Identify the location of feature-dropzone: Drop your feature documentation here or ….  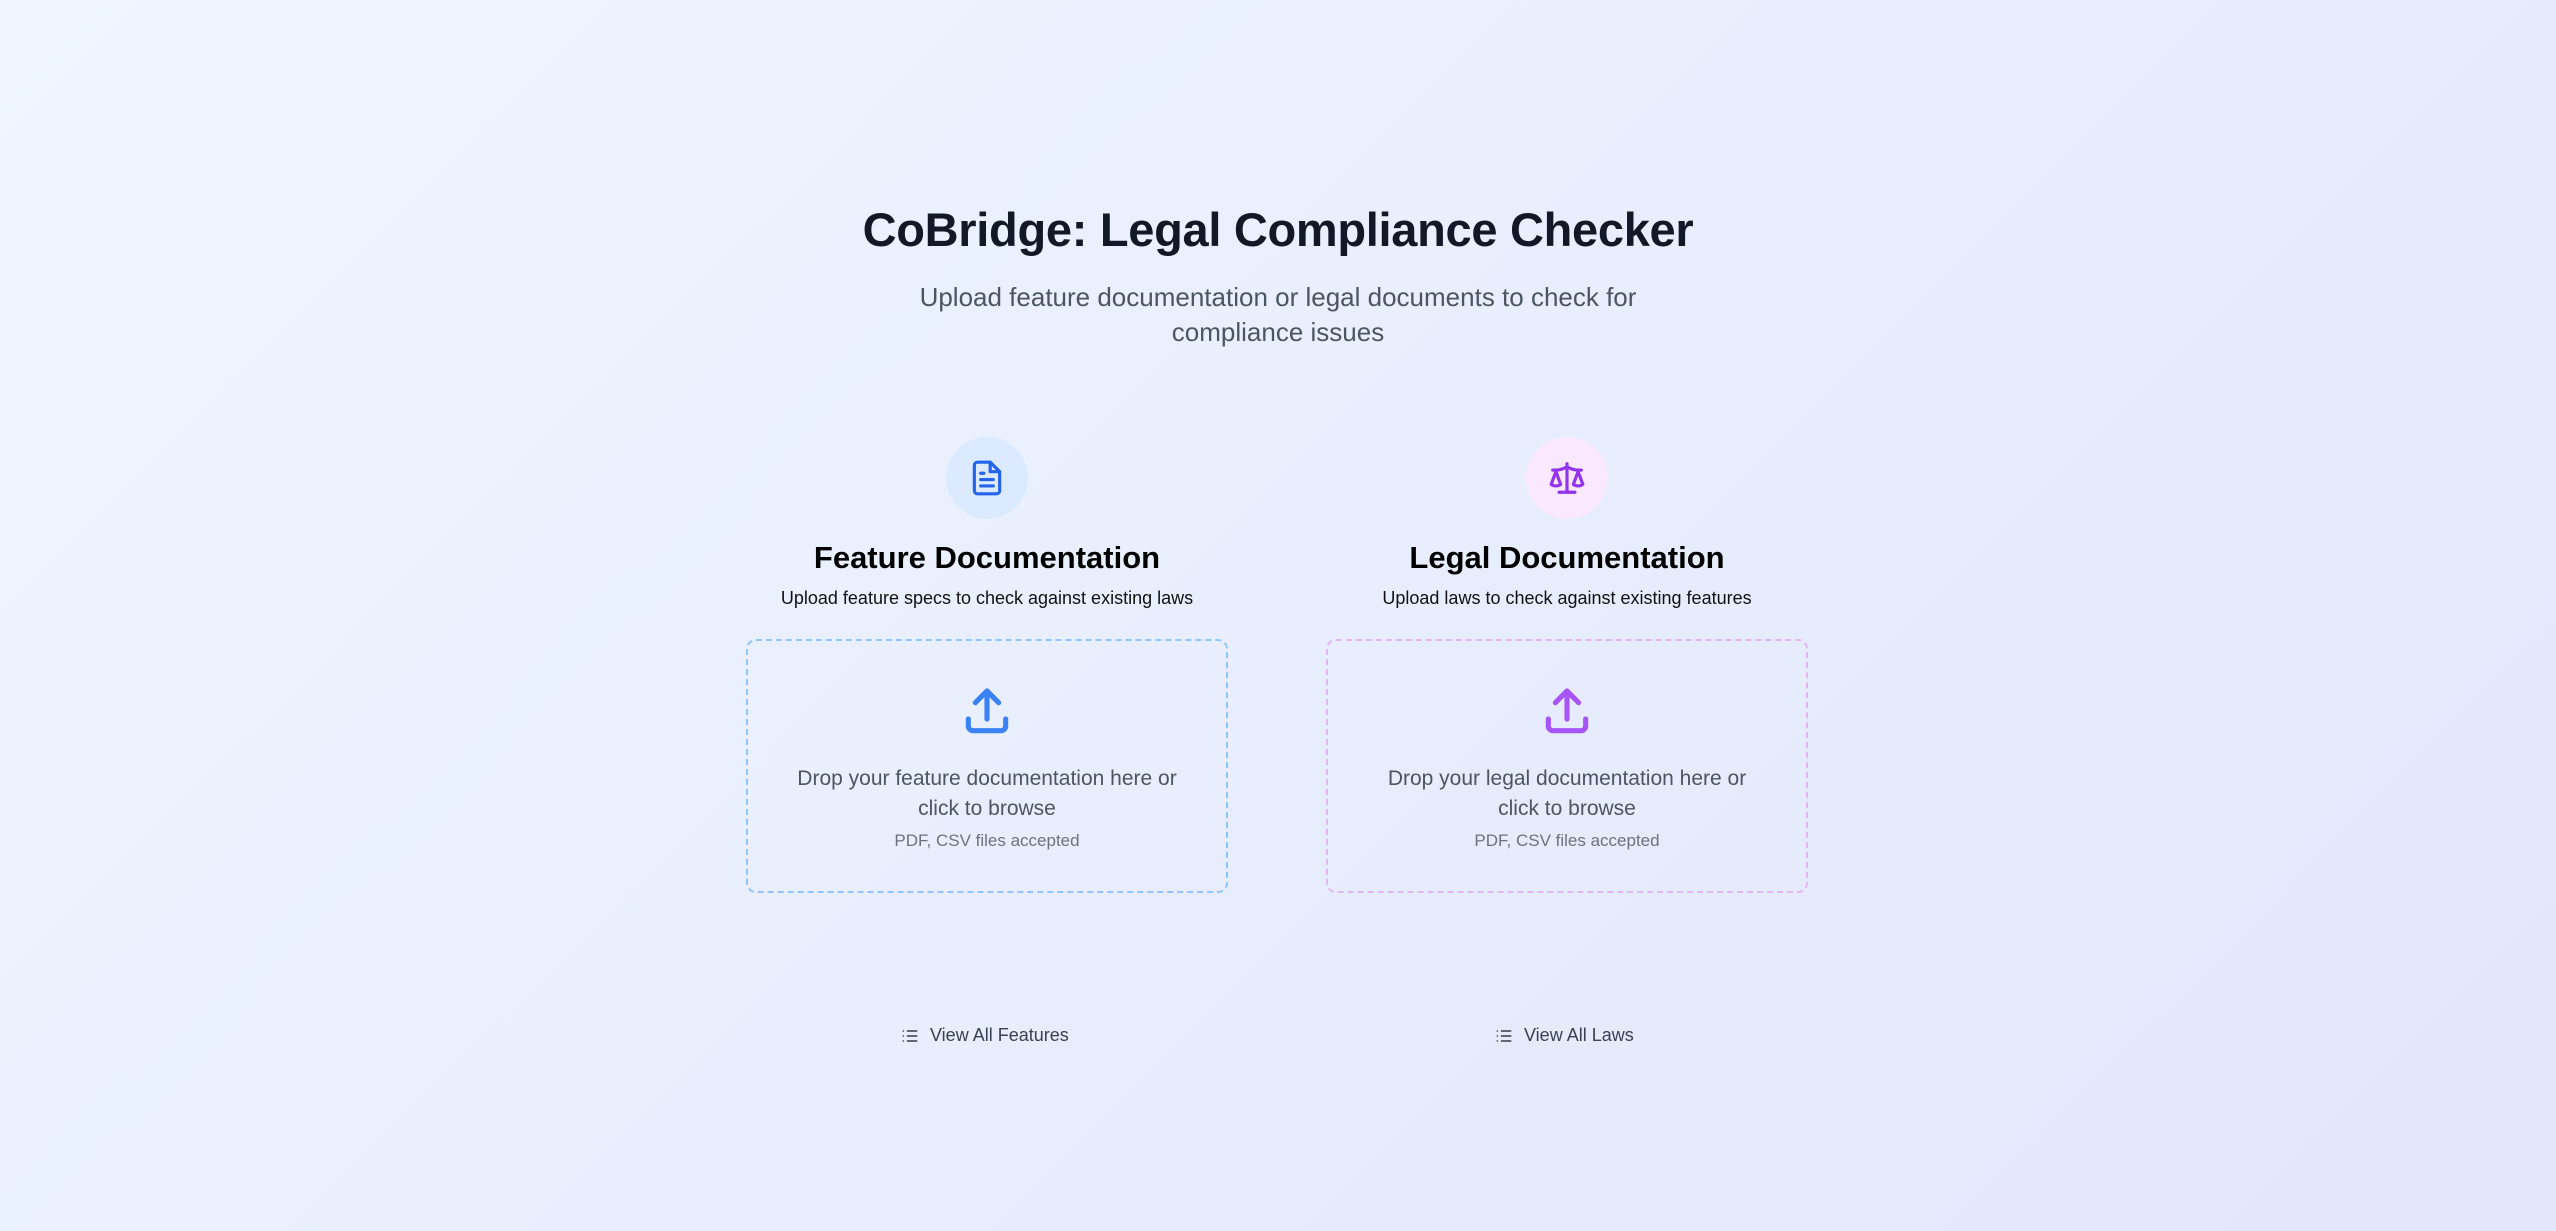
(987, 766).